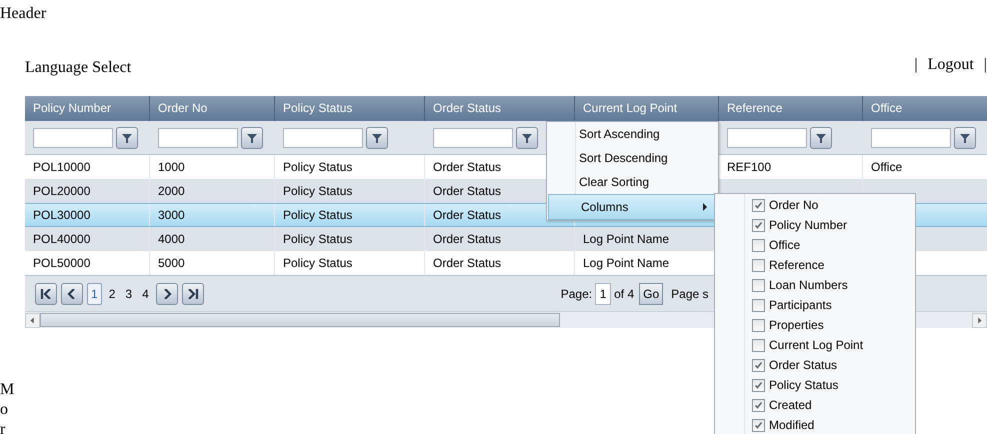 This screenshot has height=434, width=987. What do you see at coordinates (112, 294) in the screenshot?
I see `page-number: 2` at bounding box center [112, 294].